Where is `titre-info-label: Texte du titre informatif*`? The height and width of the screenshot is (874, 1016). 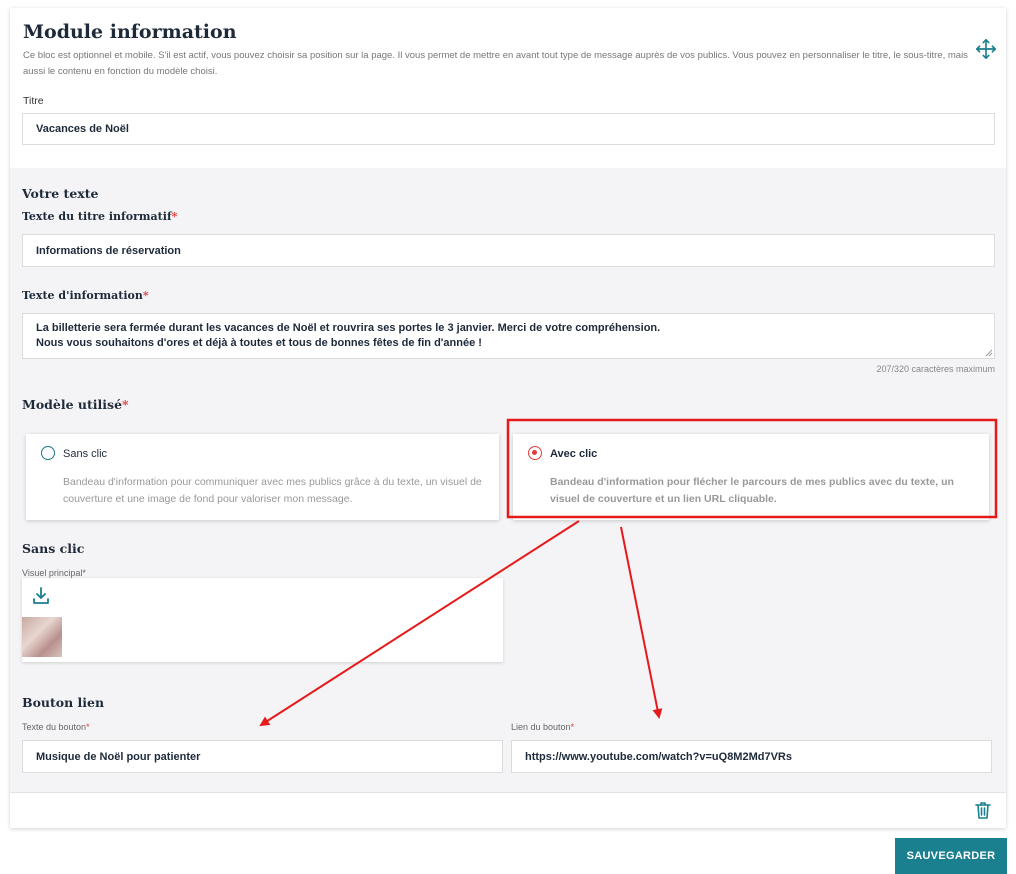
titre-info-label: Texte du titre informatif* is located at coordinates (100, 216).